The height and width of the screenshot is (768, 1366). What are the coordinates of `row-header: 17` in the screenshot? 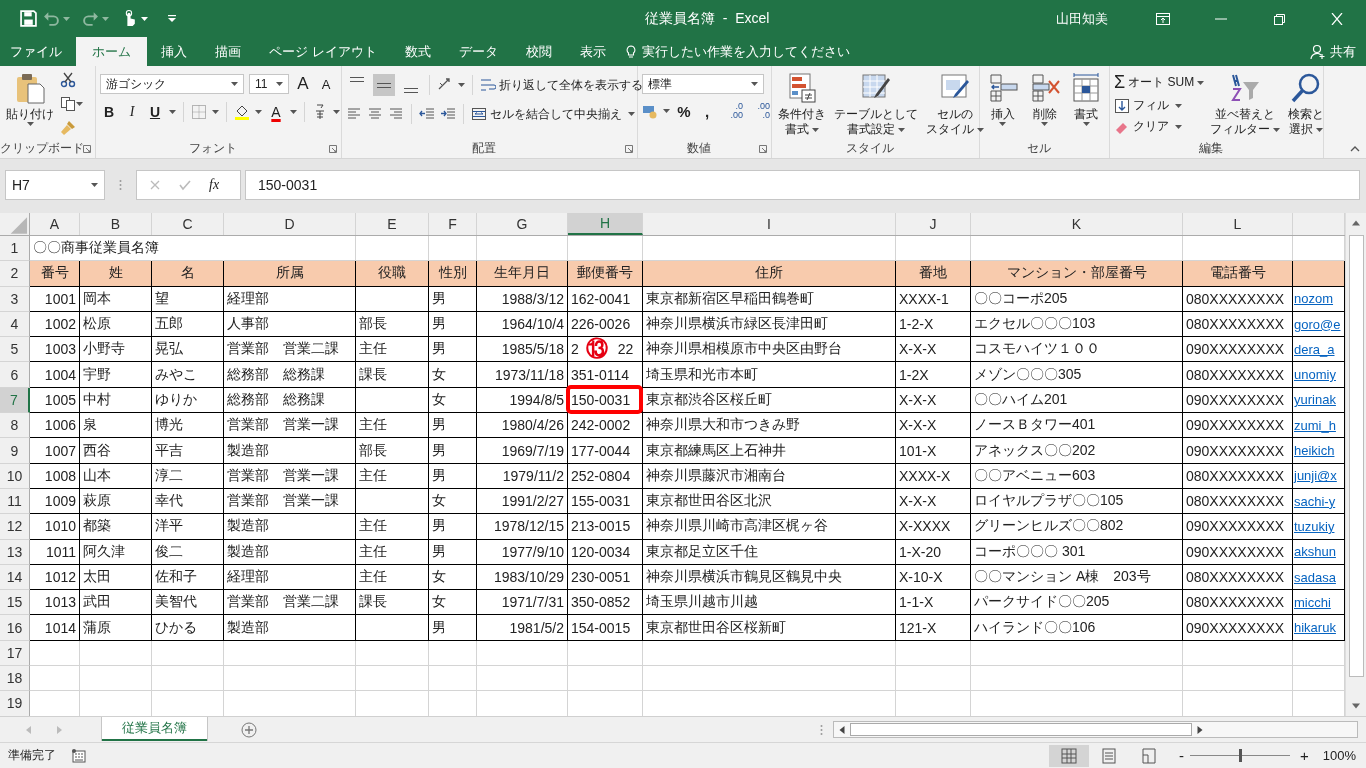 It's located at (15, 653).